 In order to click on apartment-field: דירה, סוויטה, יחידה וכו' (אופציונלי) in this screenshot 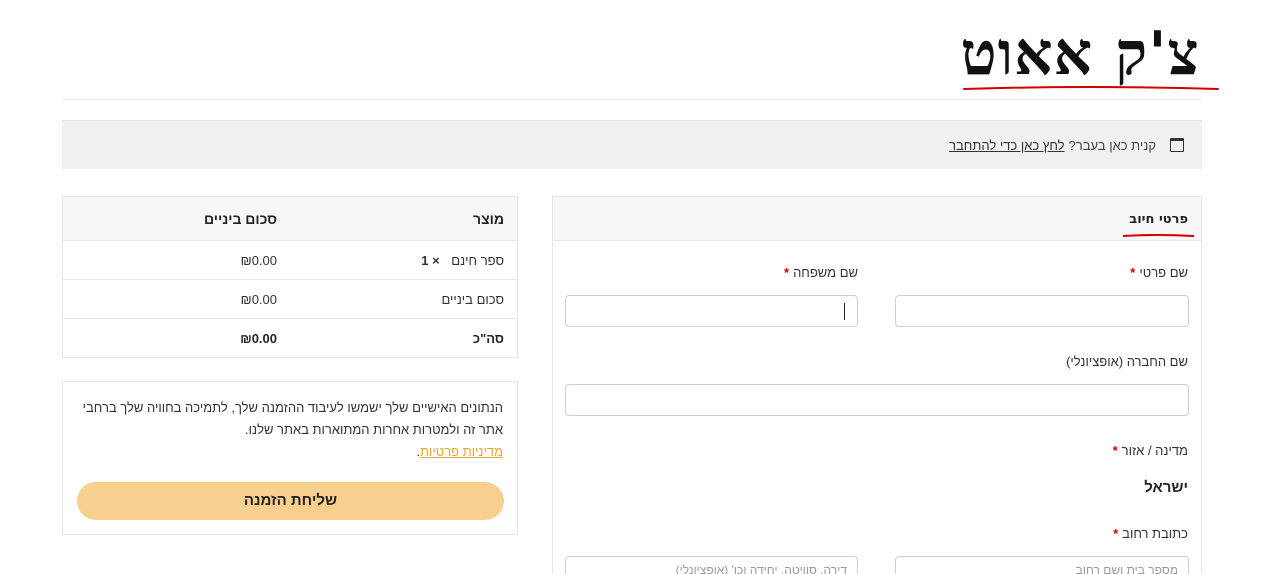, I will do `click(711, 565)`.